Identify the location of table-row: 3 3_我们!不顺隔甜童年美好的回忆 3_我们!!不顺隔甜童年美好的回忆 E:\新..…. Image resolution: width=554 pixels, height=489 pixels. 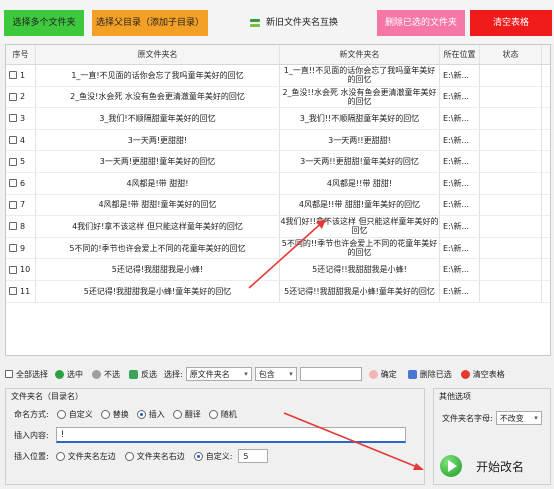
(278, 119).